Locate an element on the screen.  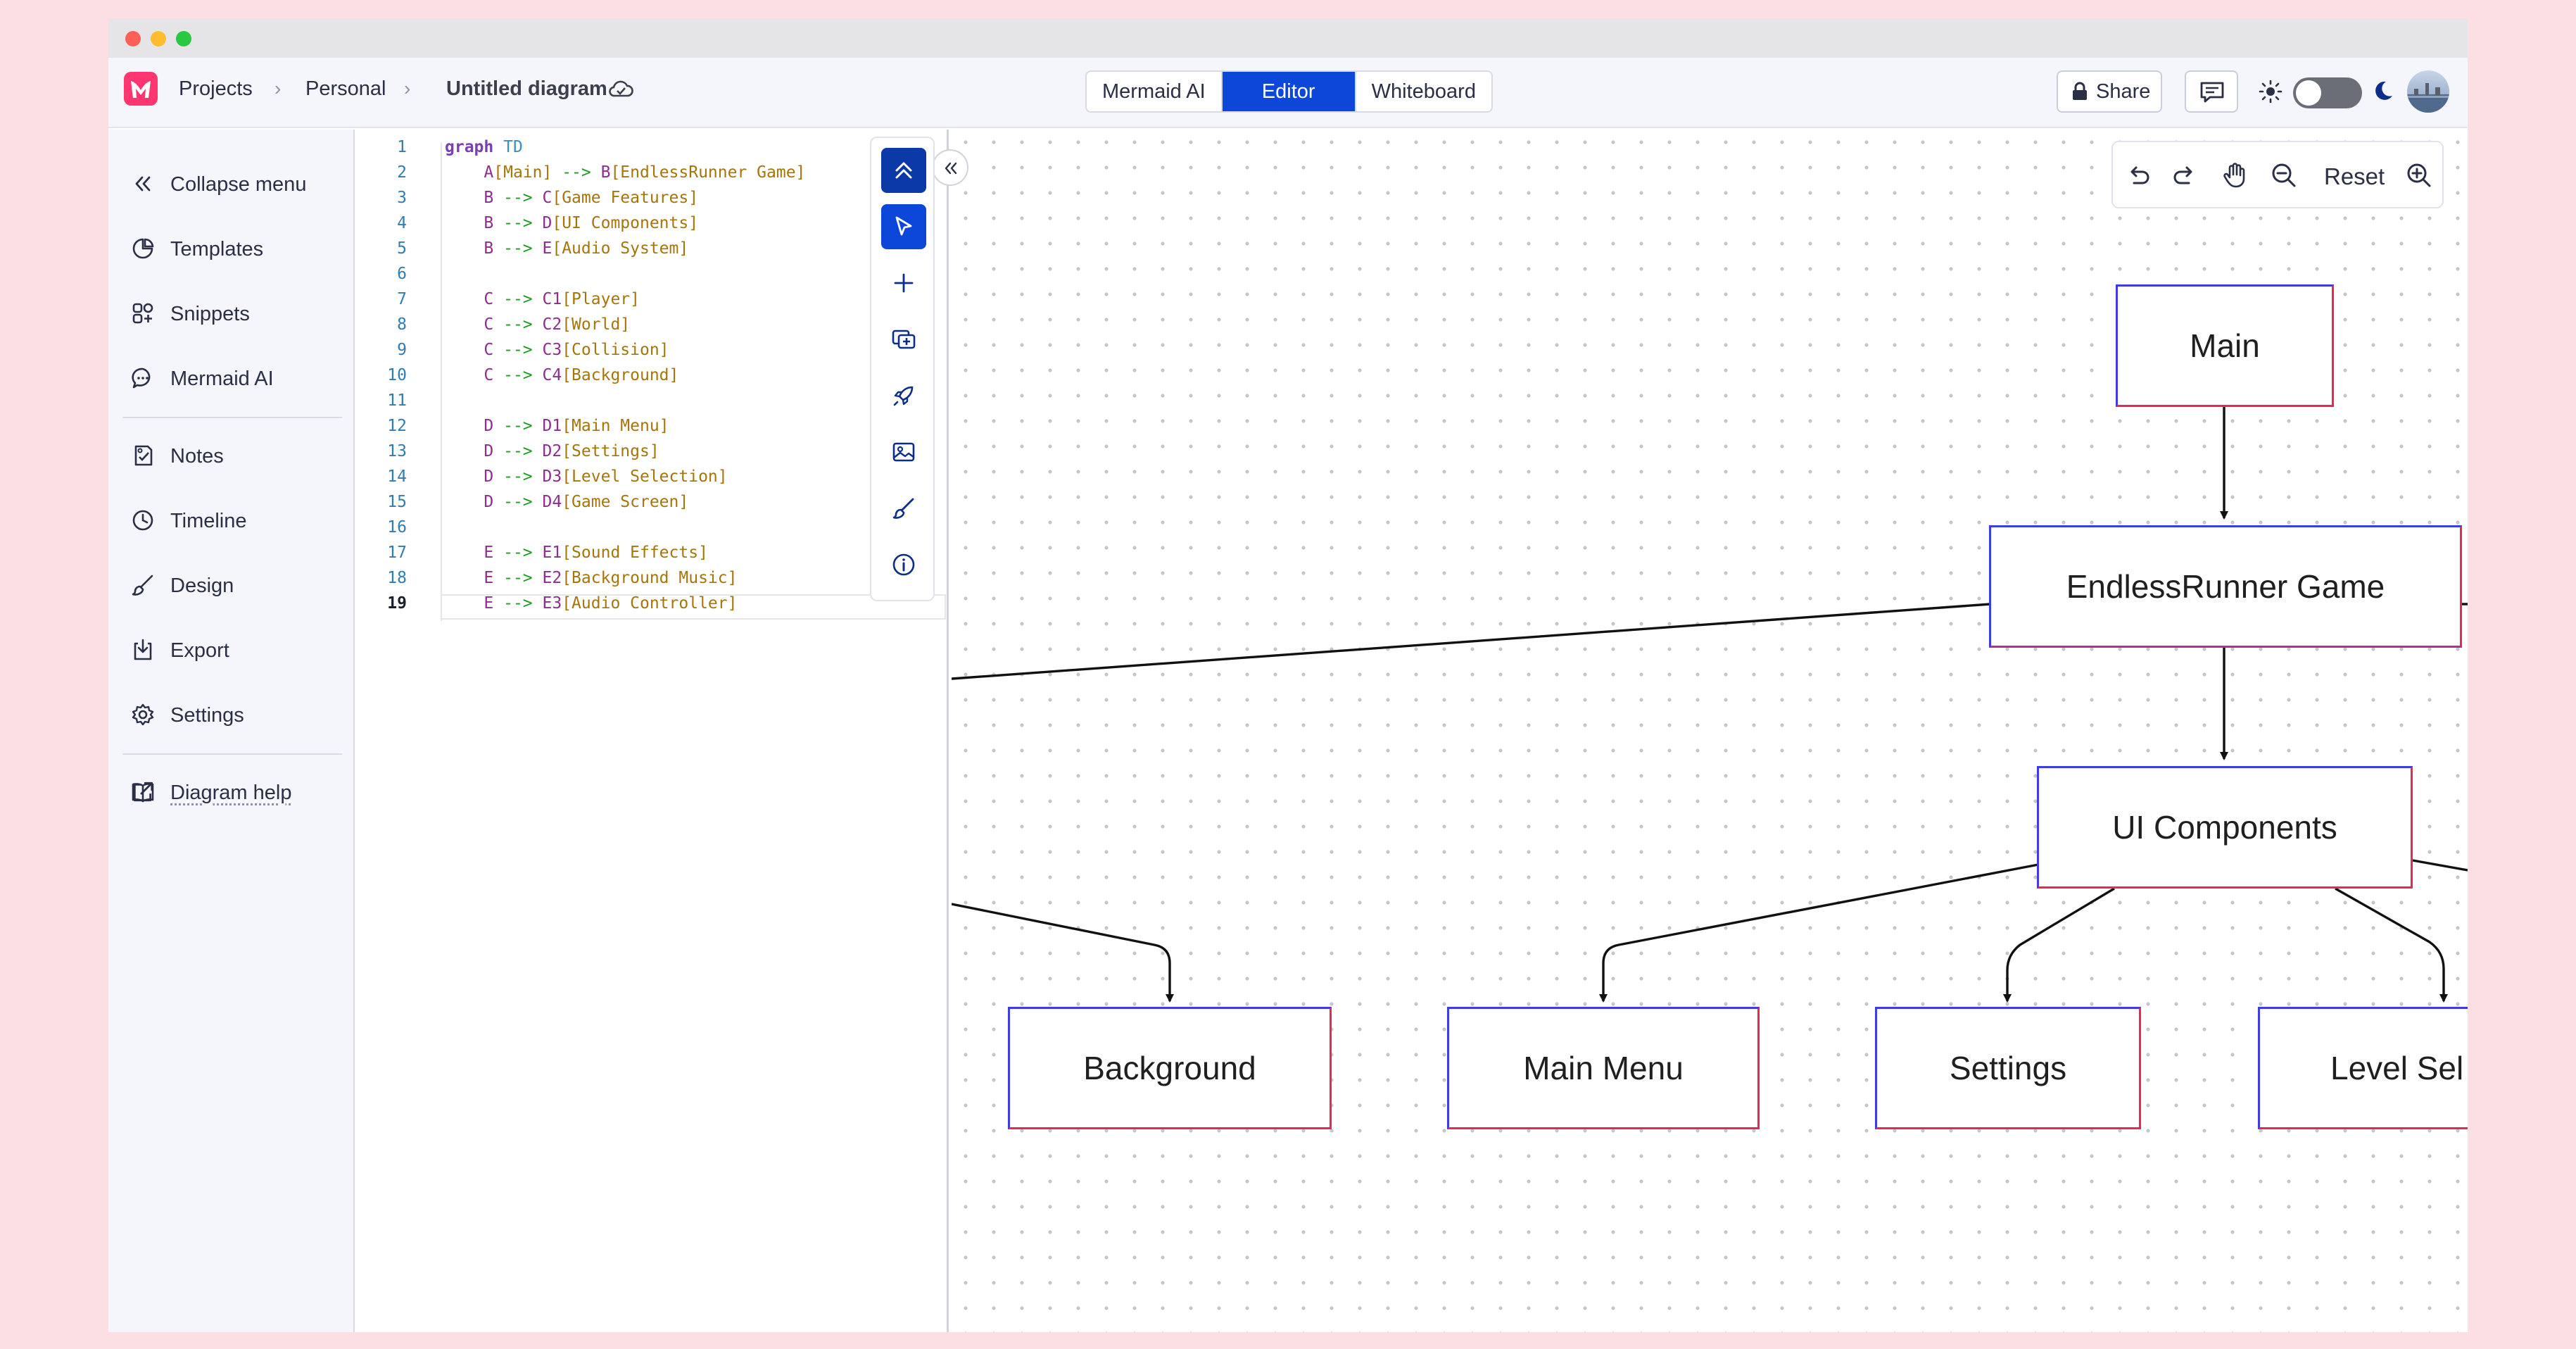
sidebar-item-mermaid-ai: Mermaid AI is located at coordinates (236, 377).